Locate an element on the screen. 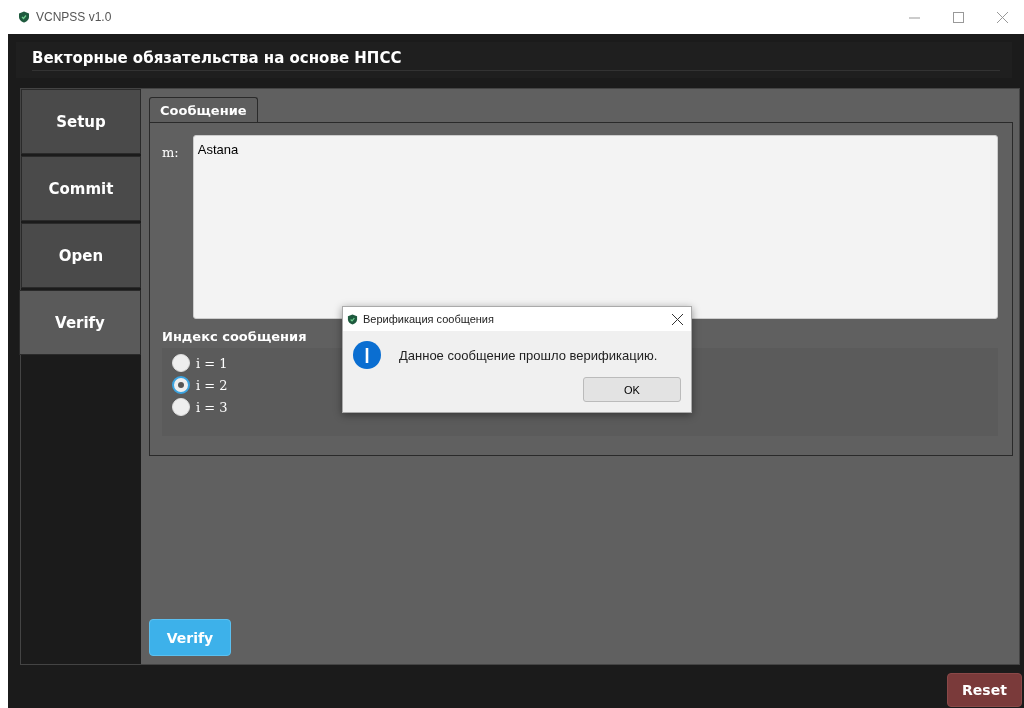 The image size is (1024, 708). ok-button: OK is located at coordinates (632, 389).